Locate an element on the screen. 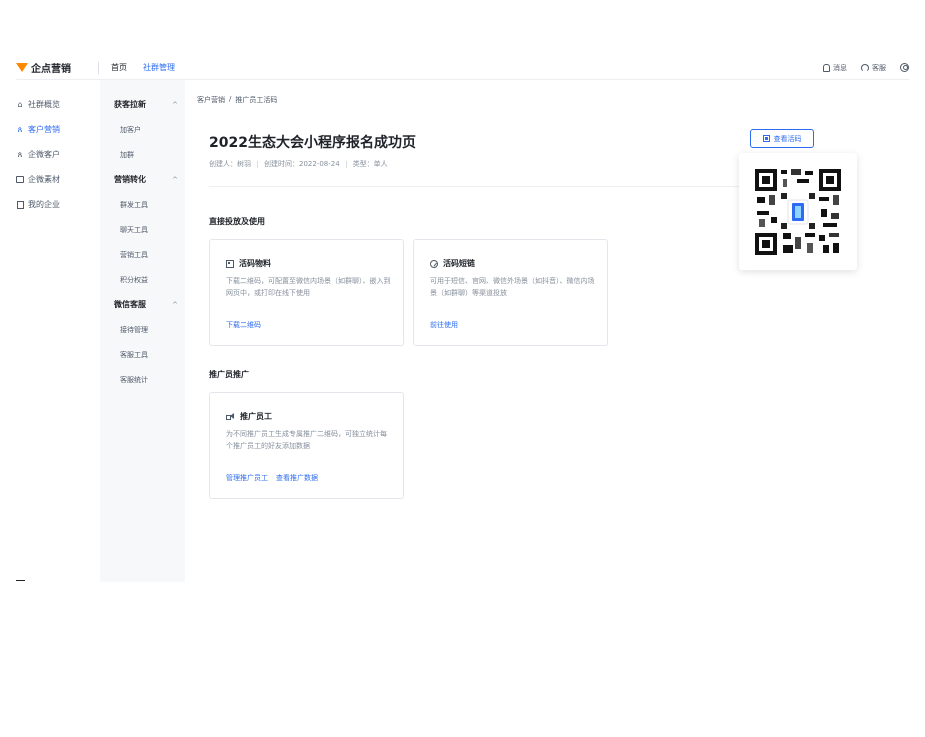  subnav-group-wechat-service: 微信客服 ^ is located at coordinates (142, 304).